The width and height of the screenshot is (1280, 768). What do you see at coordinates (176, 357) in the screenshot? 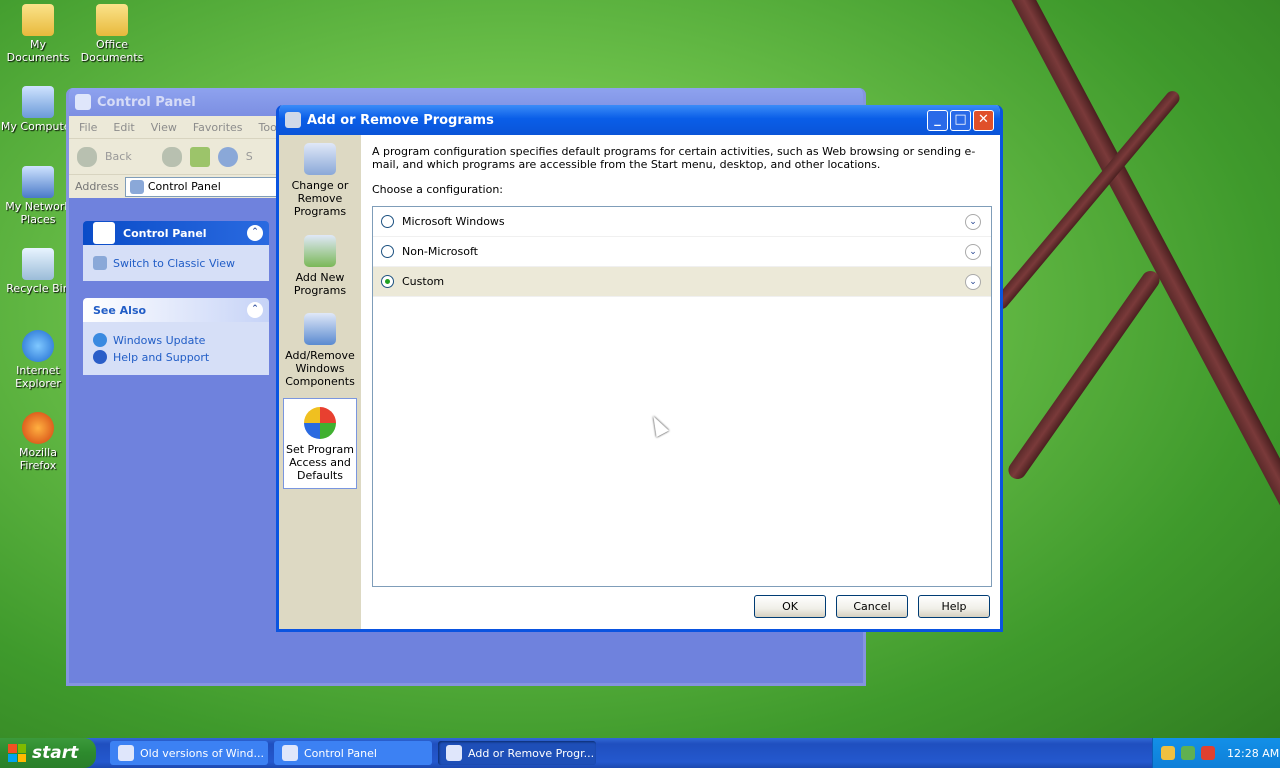
I see `help-support-link: Help and Support` at bounding box center [176, 357].